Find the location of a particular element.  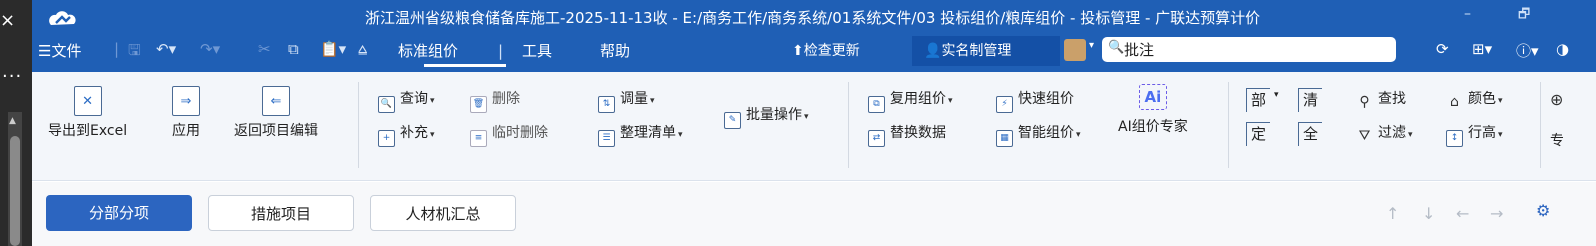

realname-management-button: 👤实名制管理 is located at coordinates (986, 51).